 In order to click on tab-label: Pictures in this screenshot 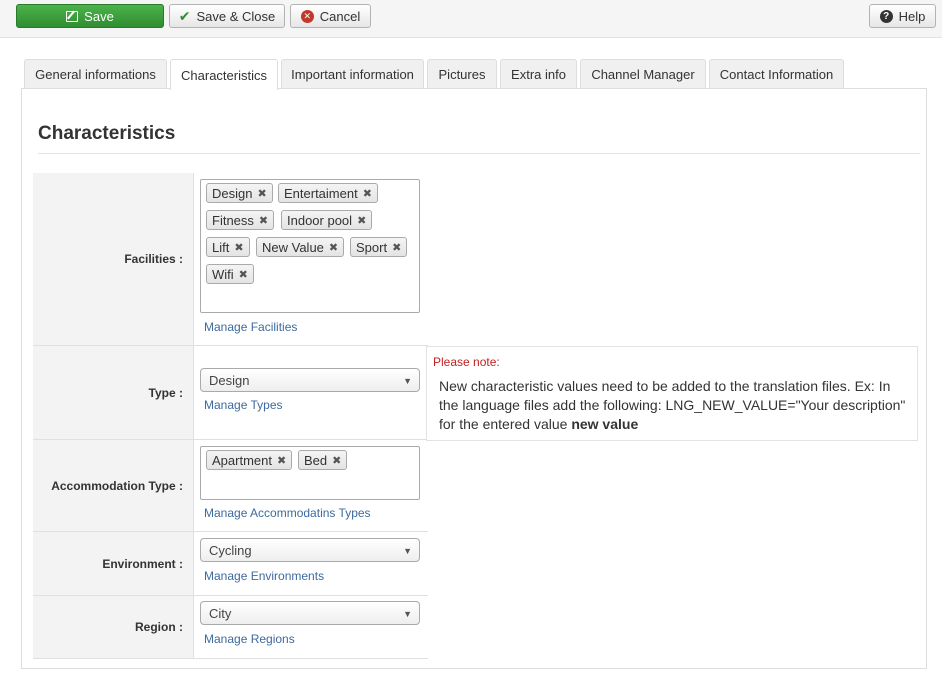, I will do `click(462, 74)`.